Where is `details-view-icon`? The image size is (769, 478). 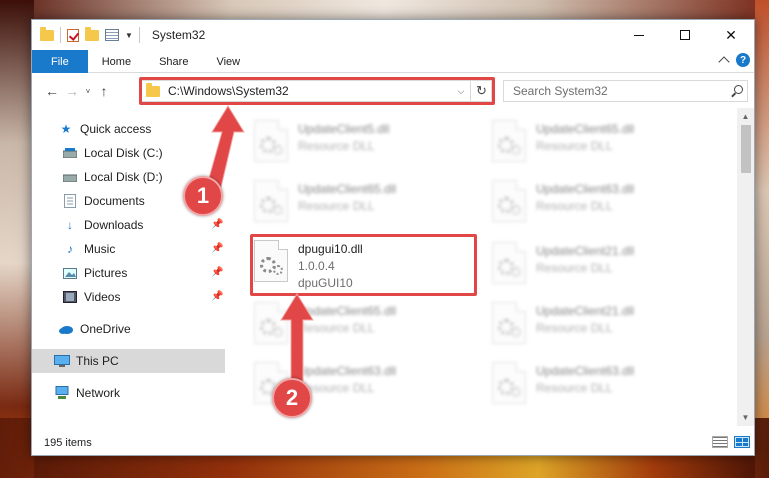
details-view-icon is located at coordinates (720, 442).